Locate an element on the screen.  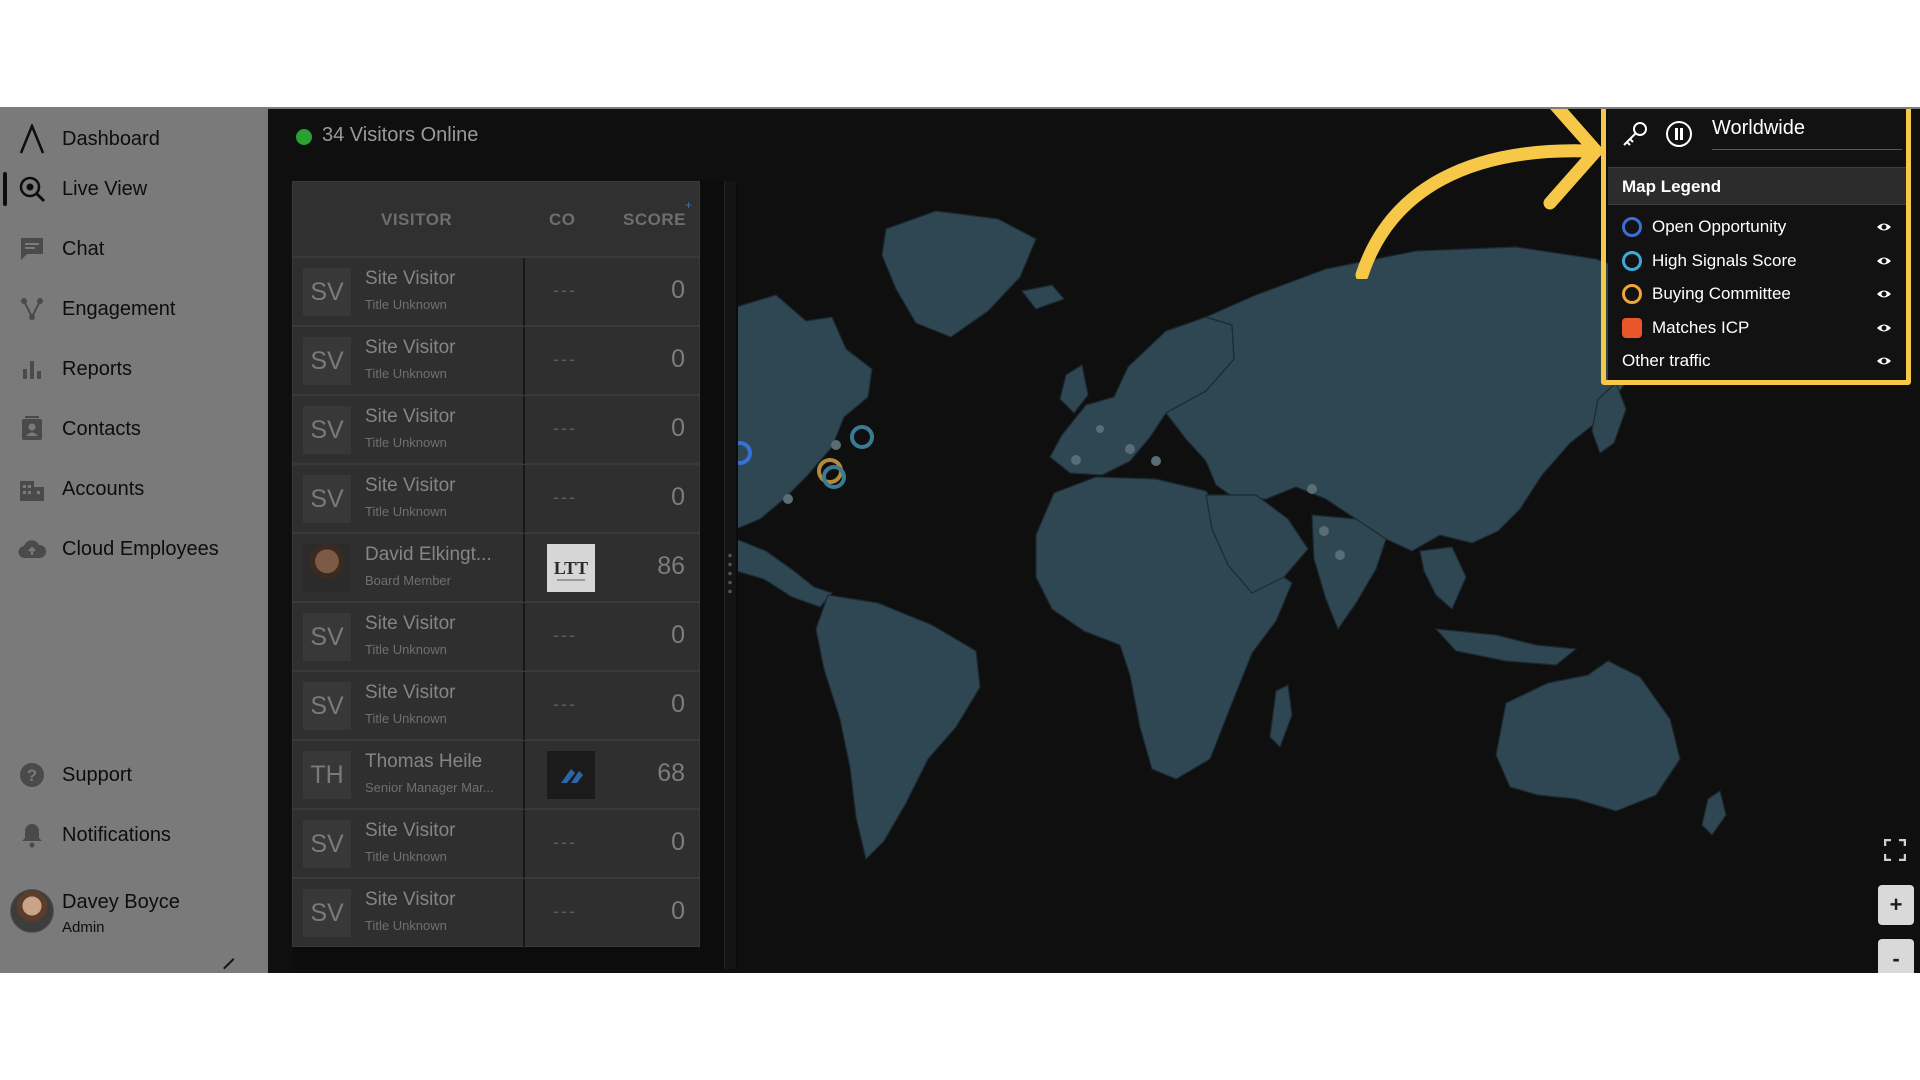
avatar is located at coordinates (32, 911).